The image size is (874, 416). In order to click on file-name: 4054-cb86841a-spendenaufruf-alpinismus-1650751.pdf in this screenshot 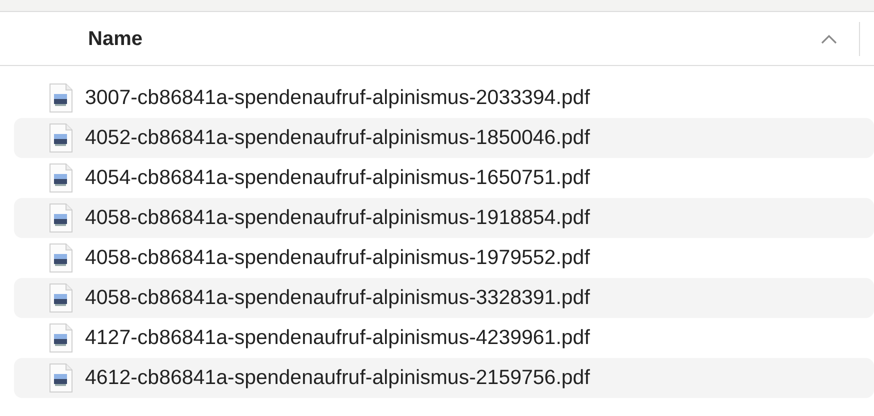, I will do `click(337, 178)`.